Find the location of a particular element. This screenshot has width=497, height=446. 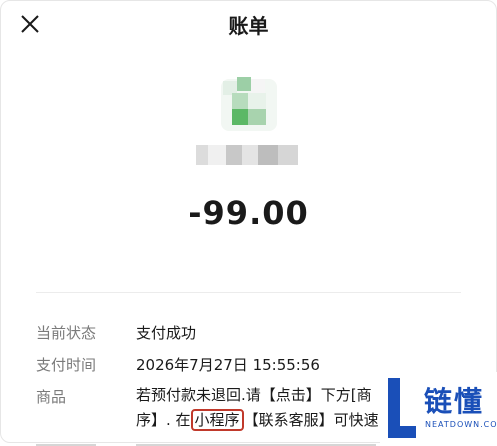

watermark-domain: NEATDOWN.COM is located at coordinates (461, 424).